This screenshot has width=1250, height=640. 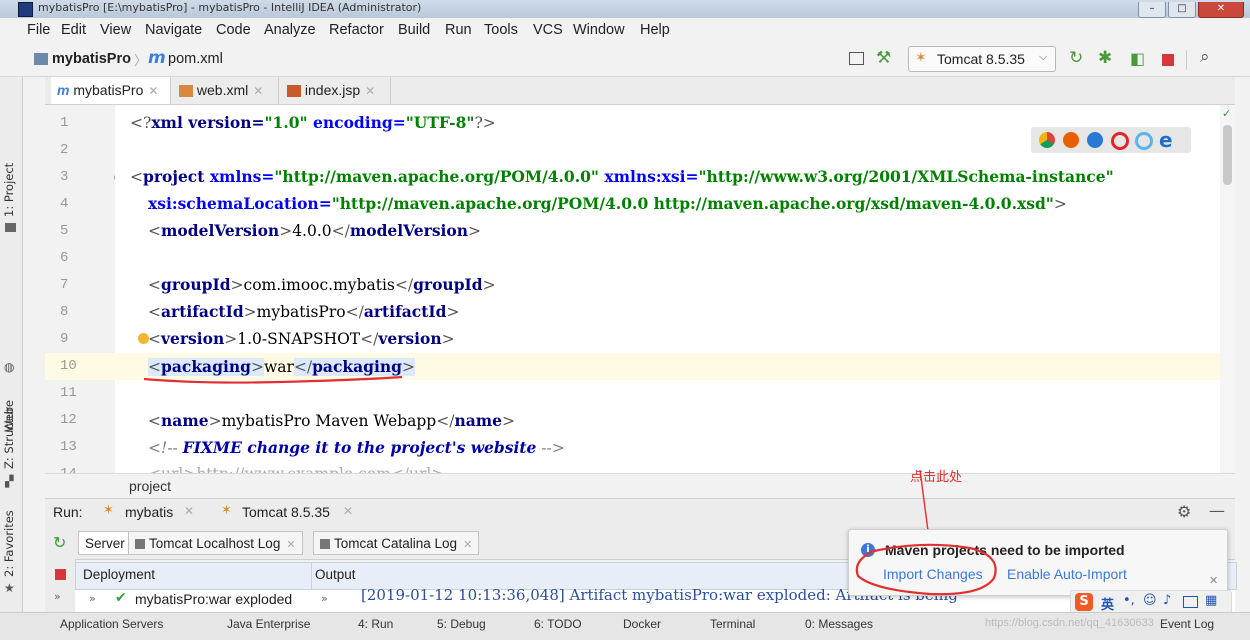 I want to click on safari-icon, so click(x=1095, y=140).